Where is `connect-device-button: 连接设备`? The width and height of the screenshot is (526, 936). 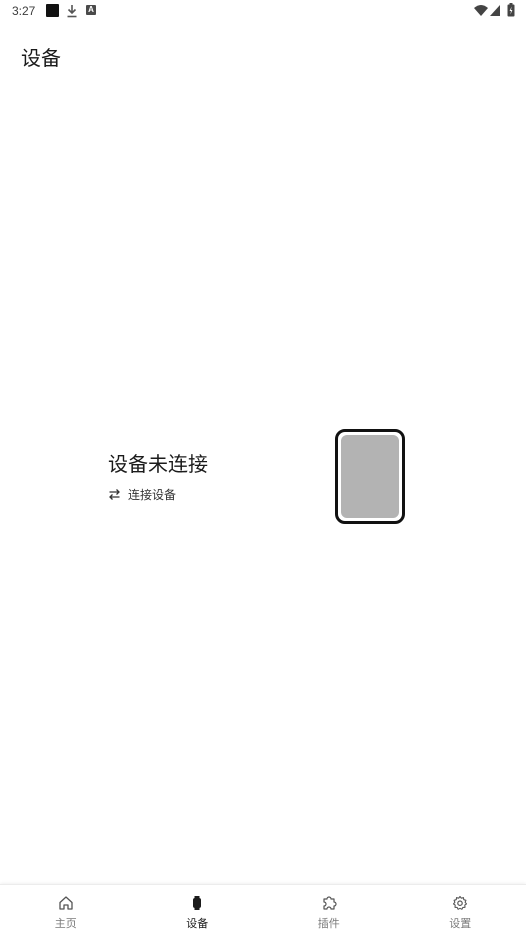
connect-device-button: 连接设备 is located at coordinates (142, 494).